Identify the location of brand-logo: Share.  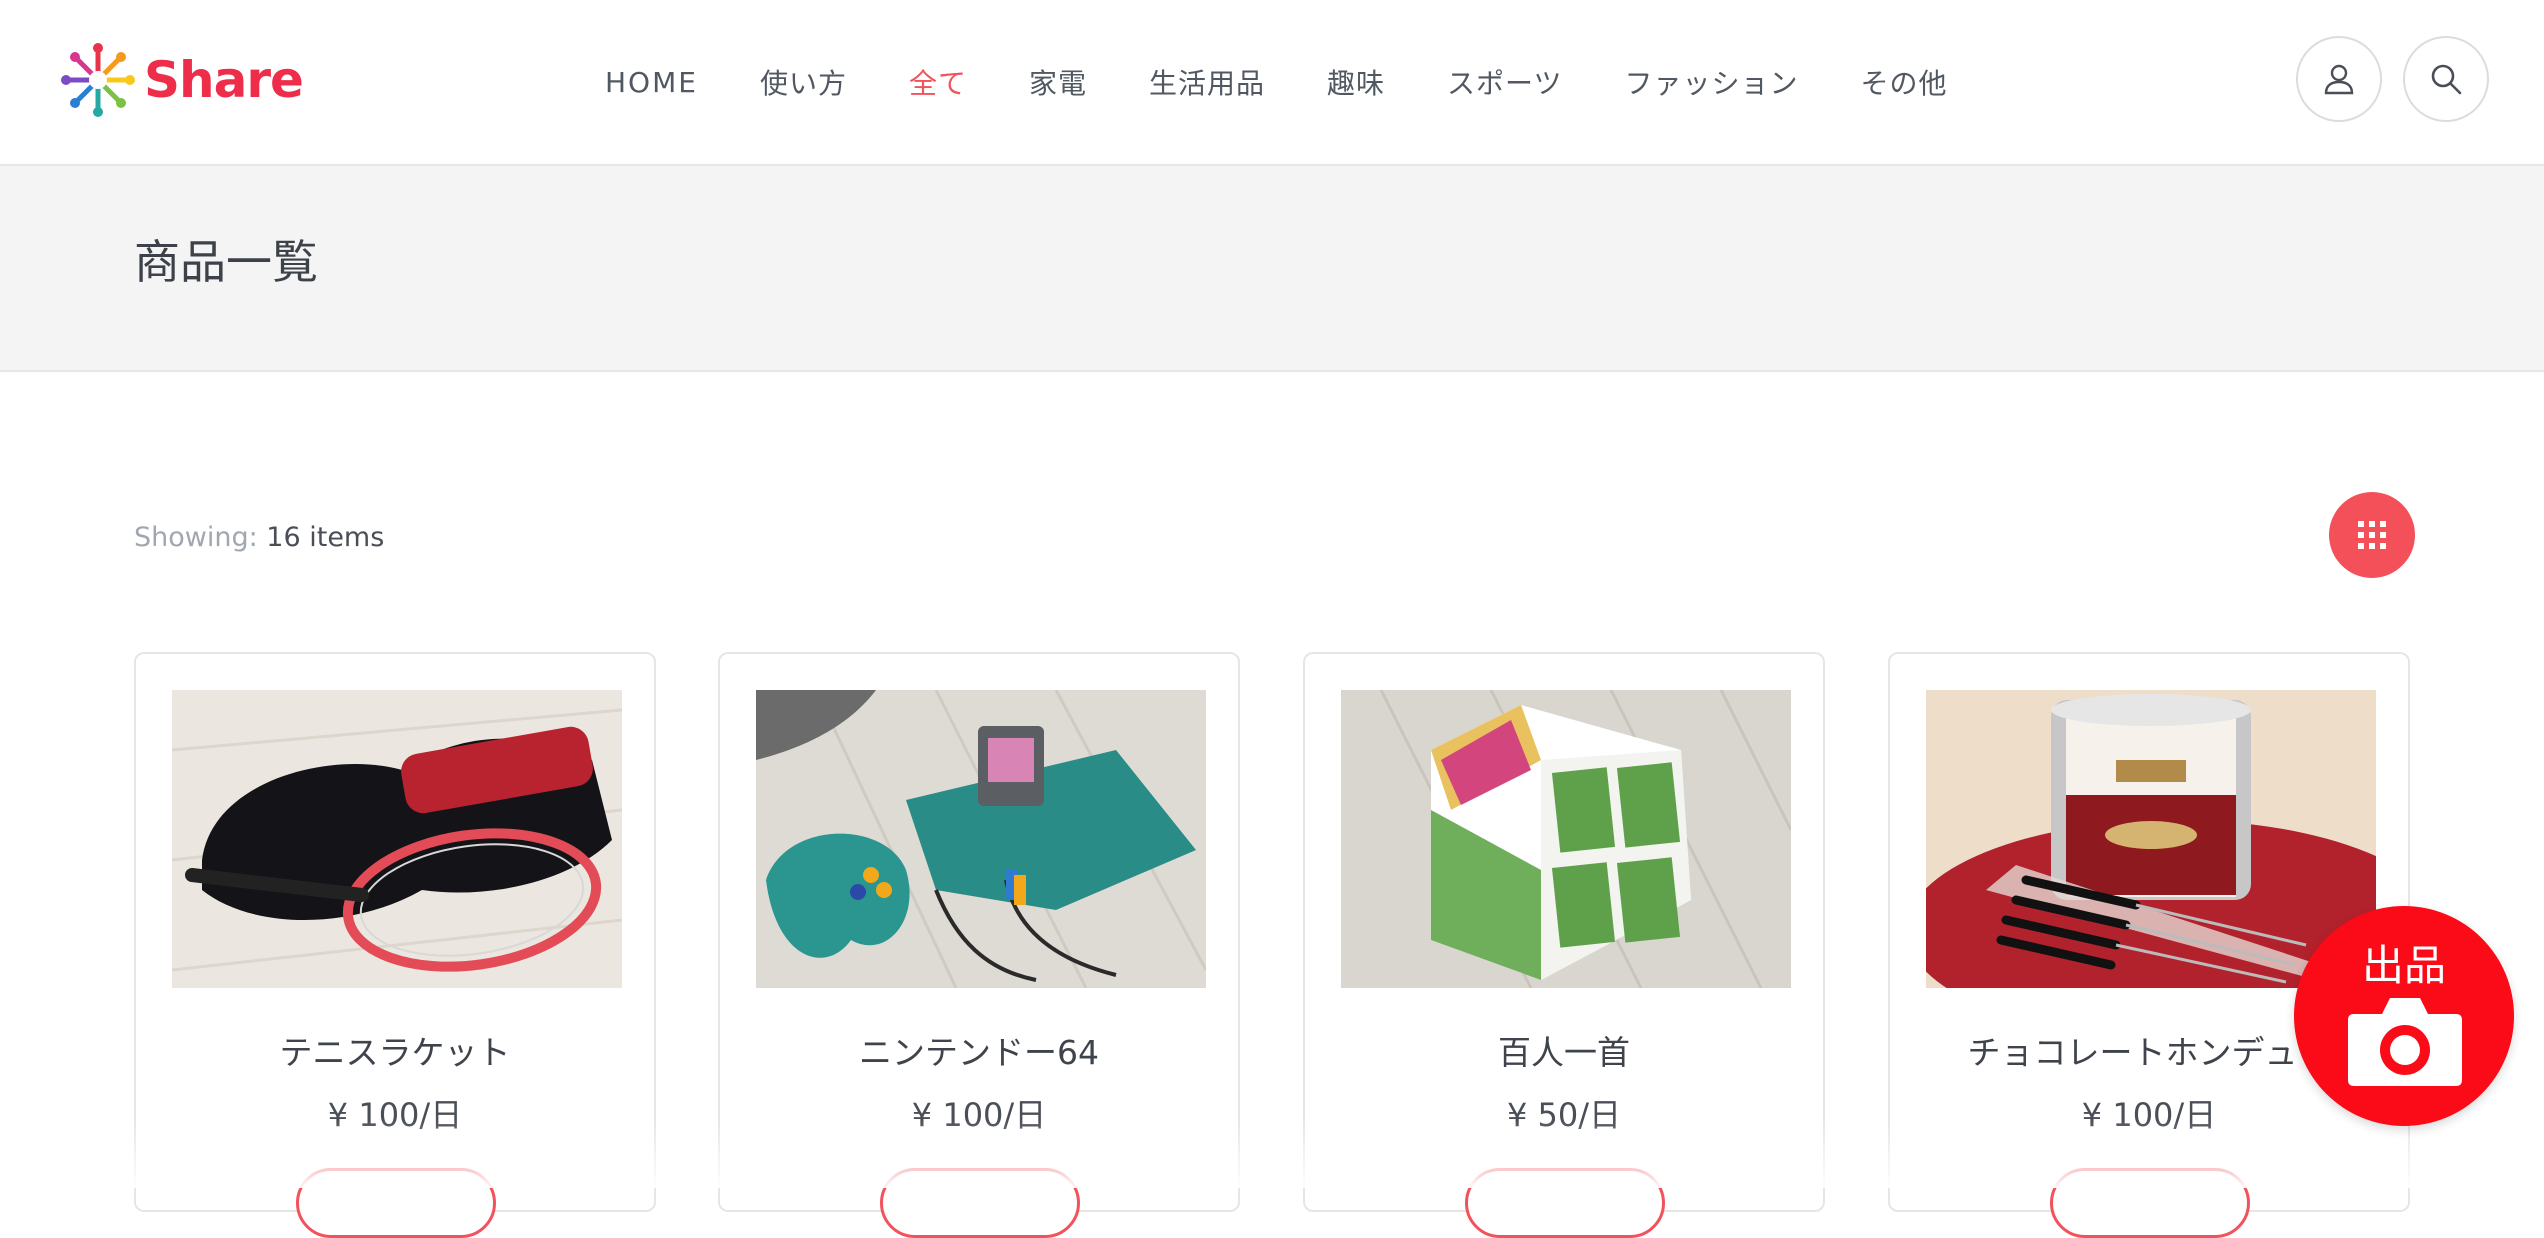
(182, 80).